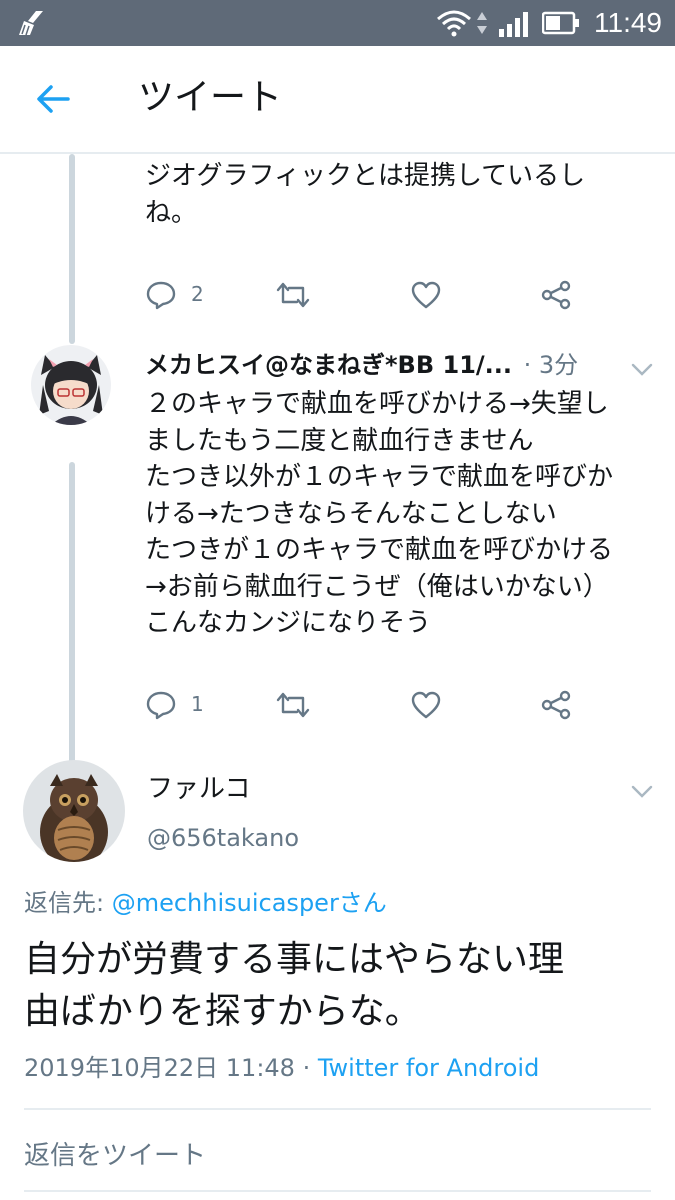  Describe the element at coordinates (513, 24) in the screenshot. I see `signal-icon` at that location.